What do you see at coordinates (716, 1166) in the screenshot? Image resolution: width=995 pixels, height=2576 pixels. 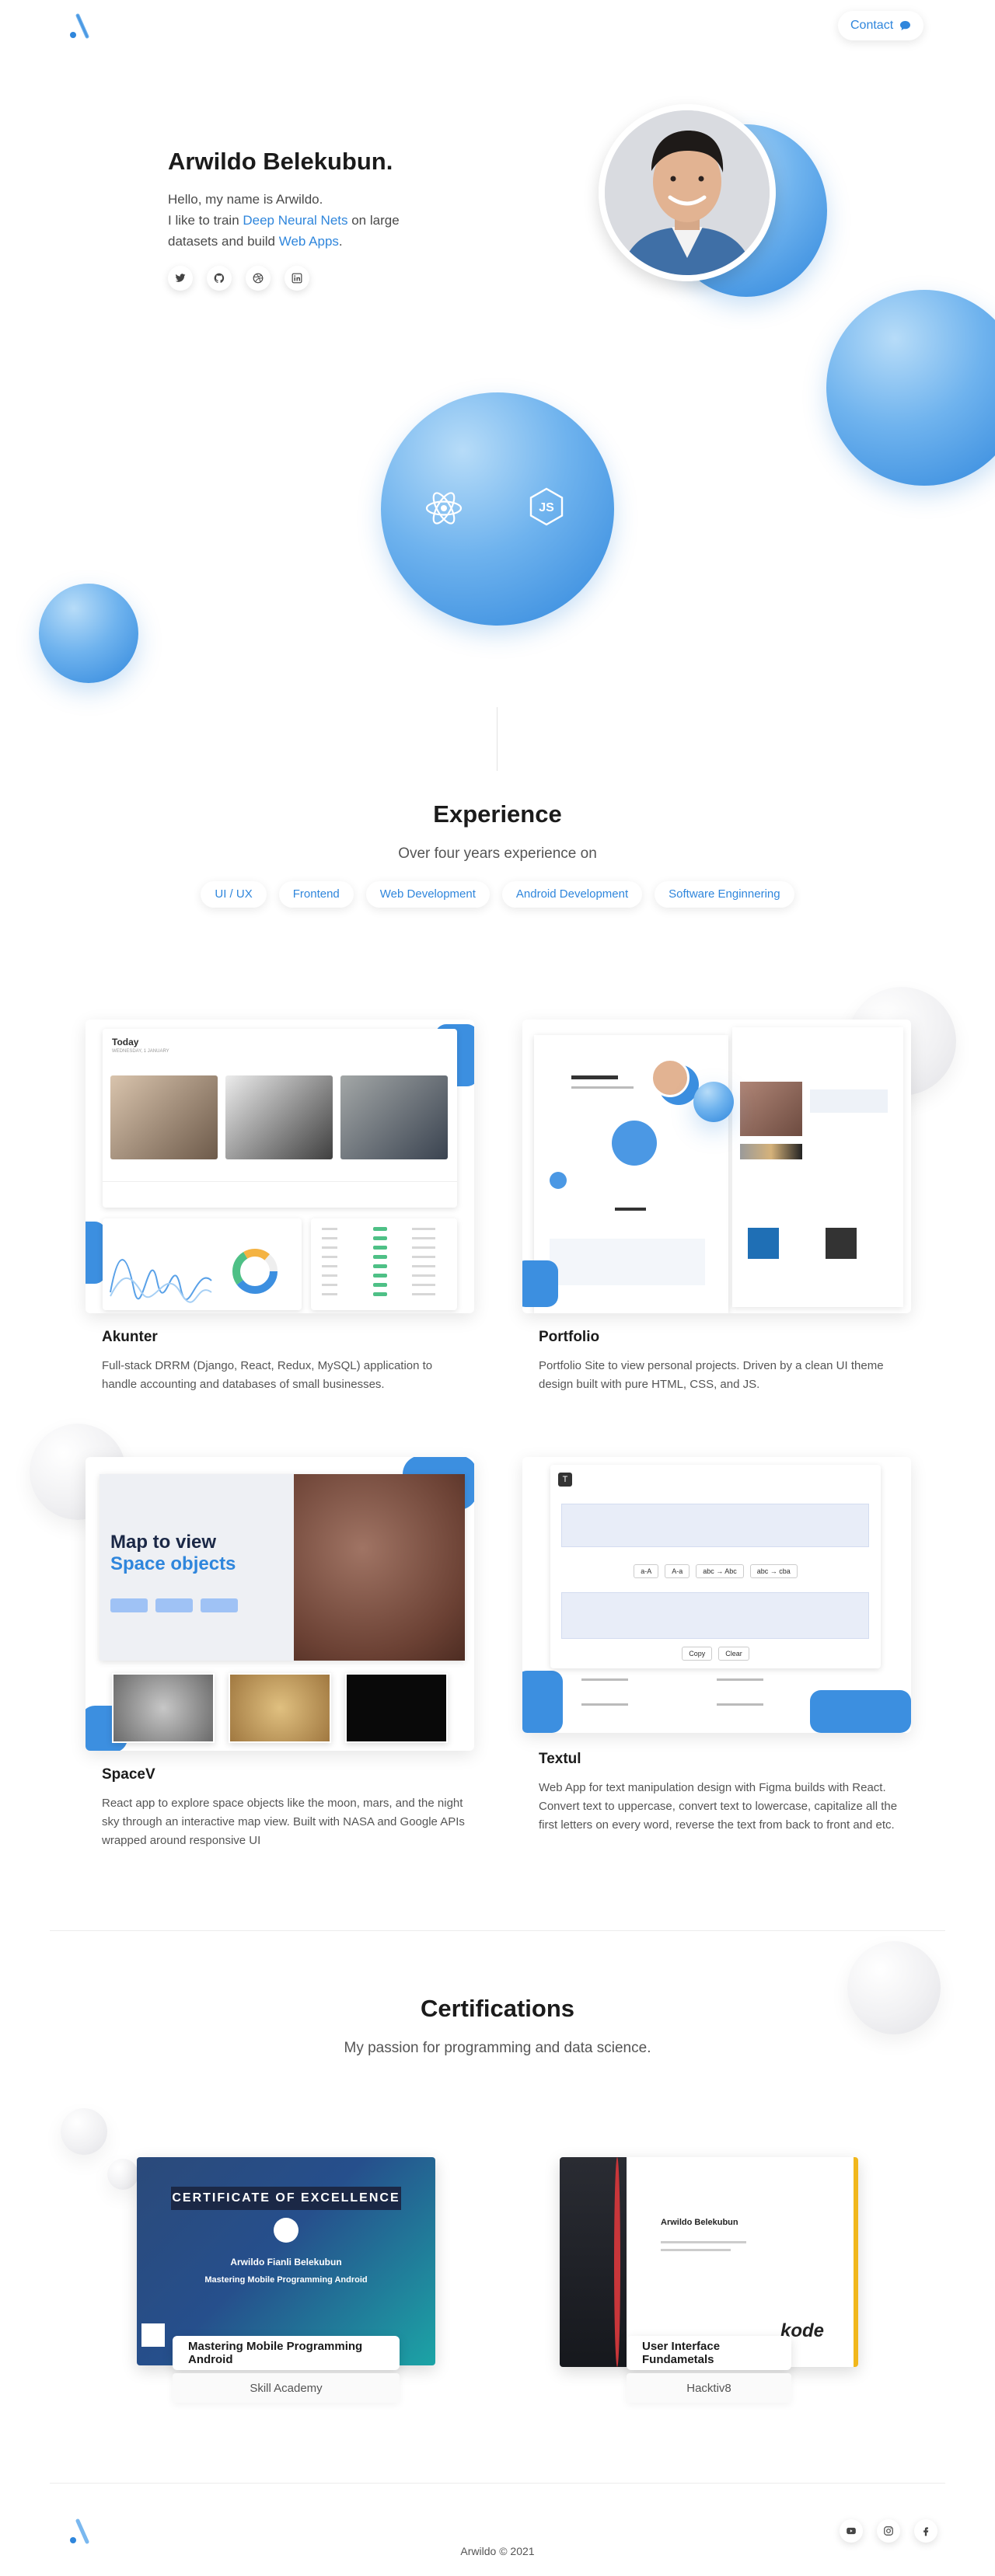 I see `project-portfolio-preview` at bounding box center [716, 1166].